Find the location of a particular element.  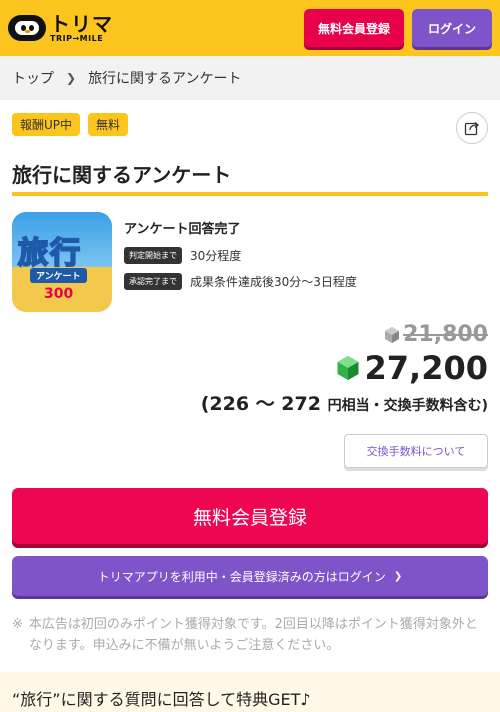

thumbnail-subtitle: アンケート is located at coordinates (58, 275).